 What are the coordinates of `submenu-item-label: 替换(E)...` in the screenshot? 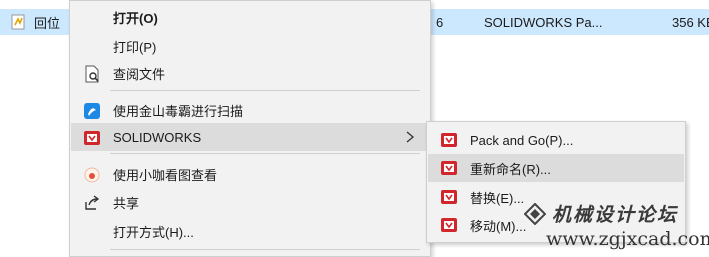 It's located at (497, 198).